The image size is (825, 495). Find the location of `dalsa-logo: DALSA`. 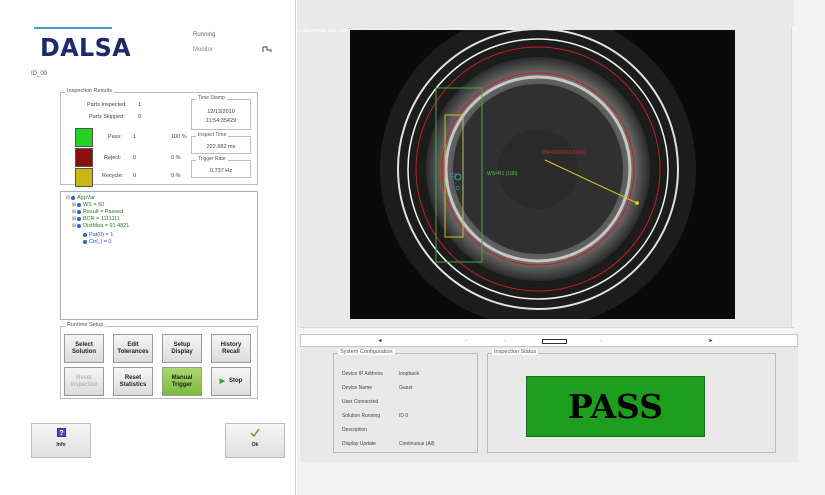

dalsa-logo: DALSA is located at coordinates (86, 47).